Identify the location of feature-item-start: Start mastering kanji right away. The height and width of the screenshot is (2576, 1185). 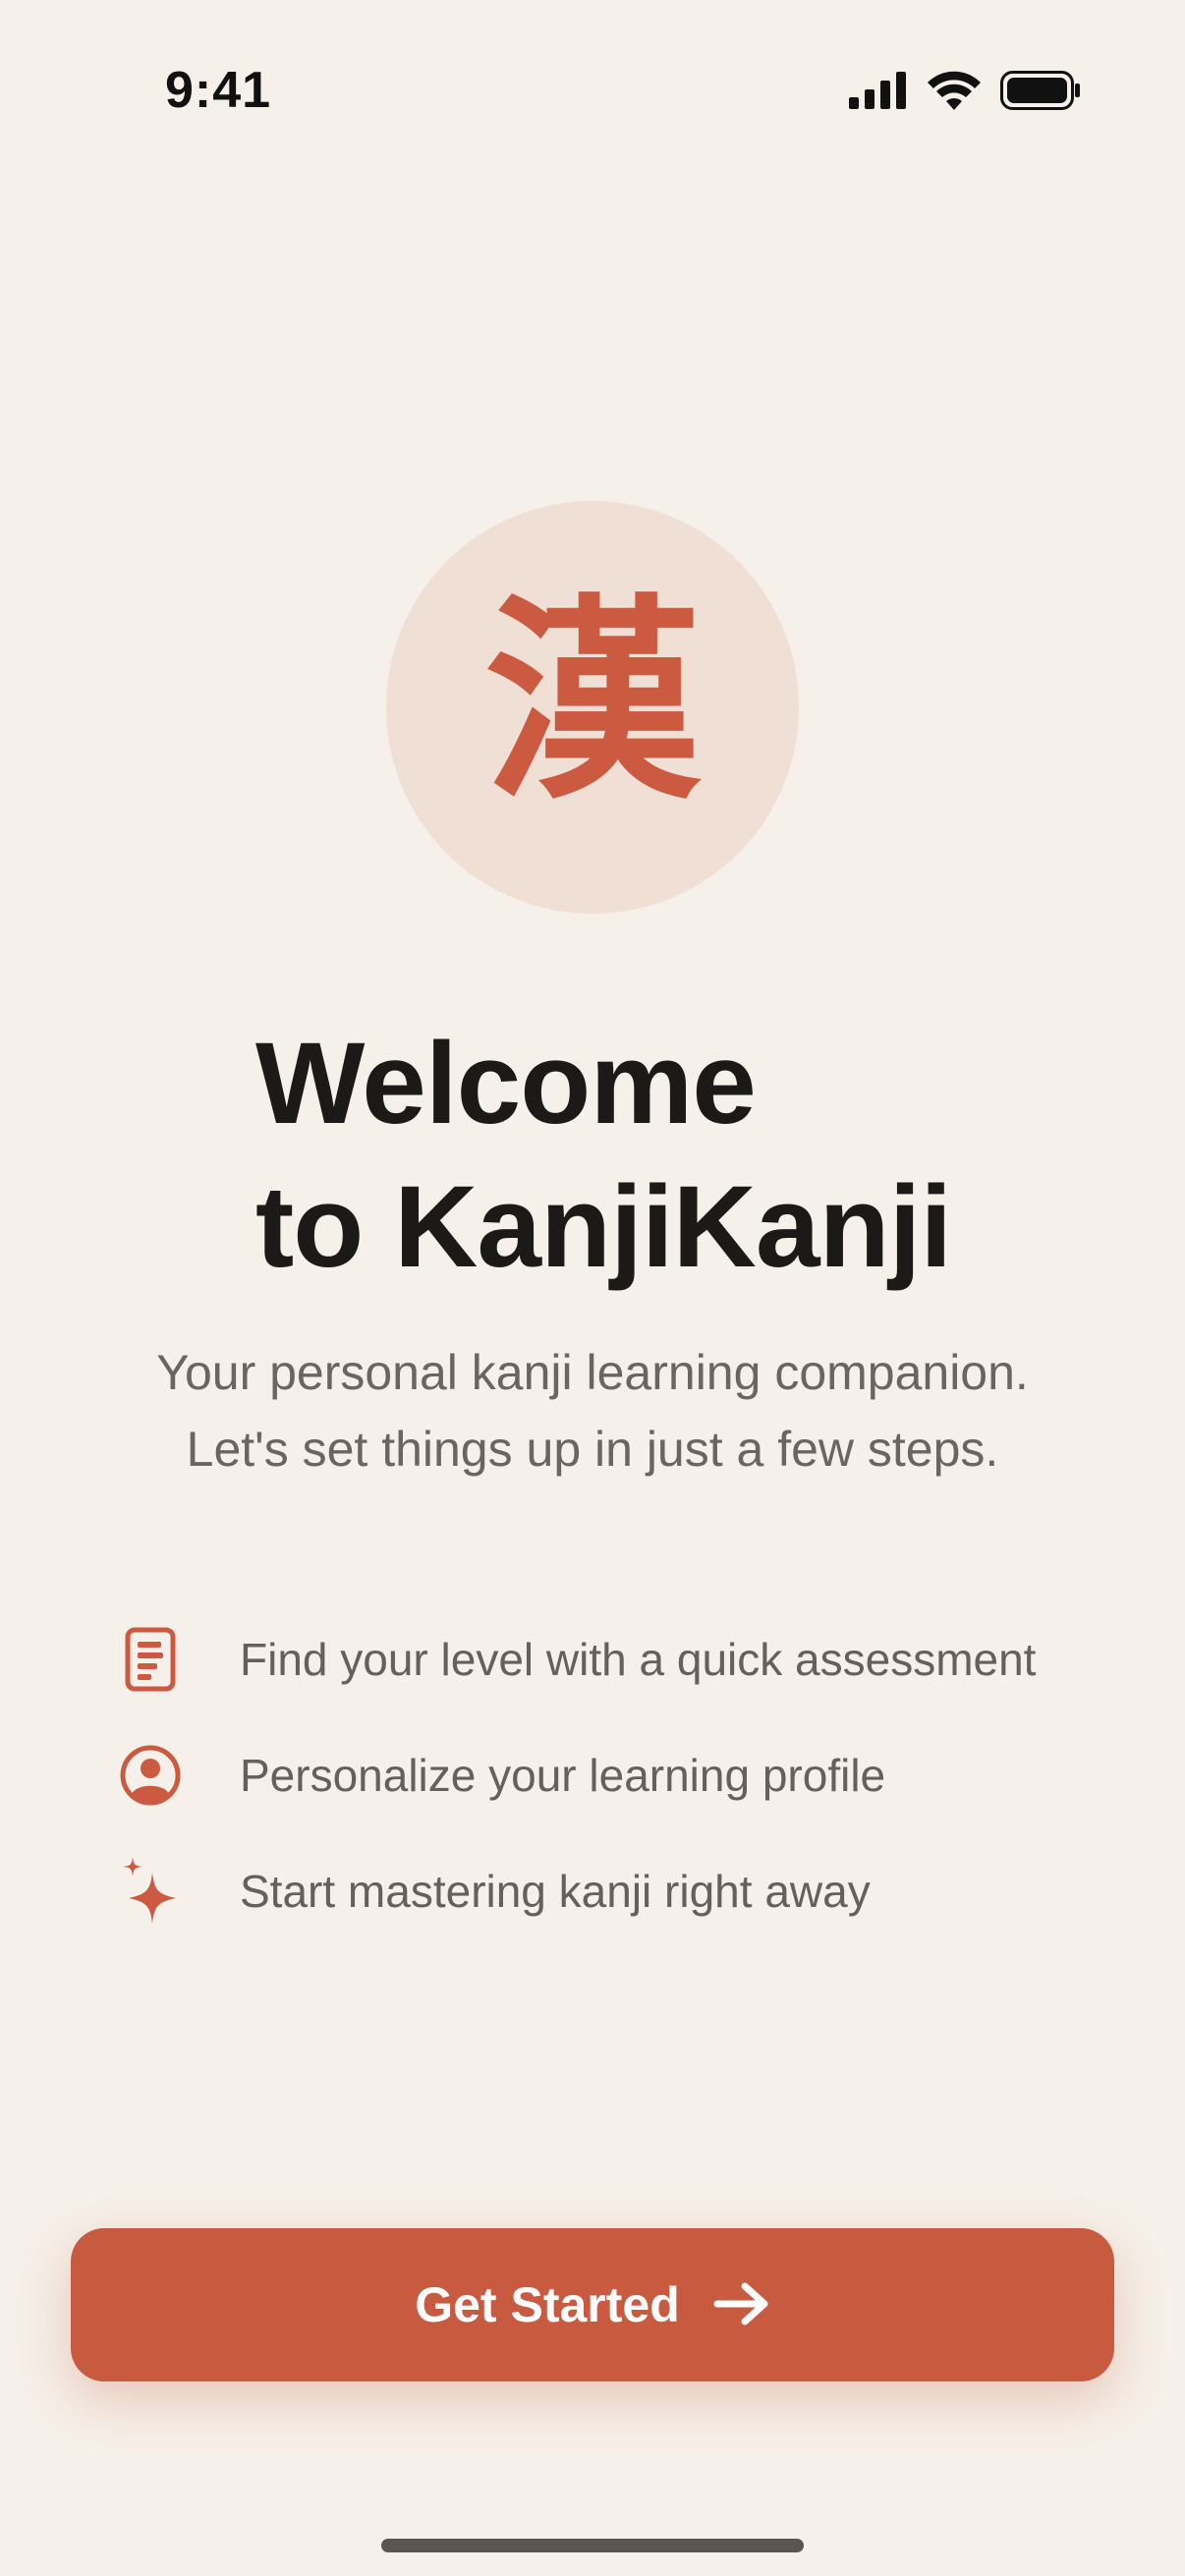
(609, 1891).